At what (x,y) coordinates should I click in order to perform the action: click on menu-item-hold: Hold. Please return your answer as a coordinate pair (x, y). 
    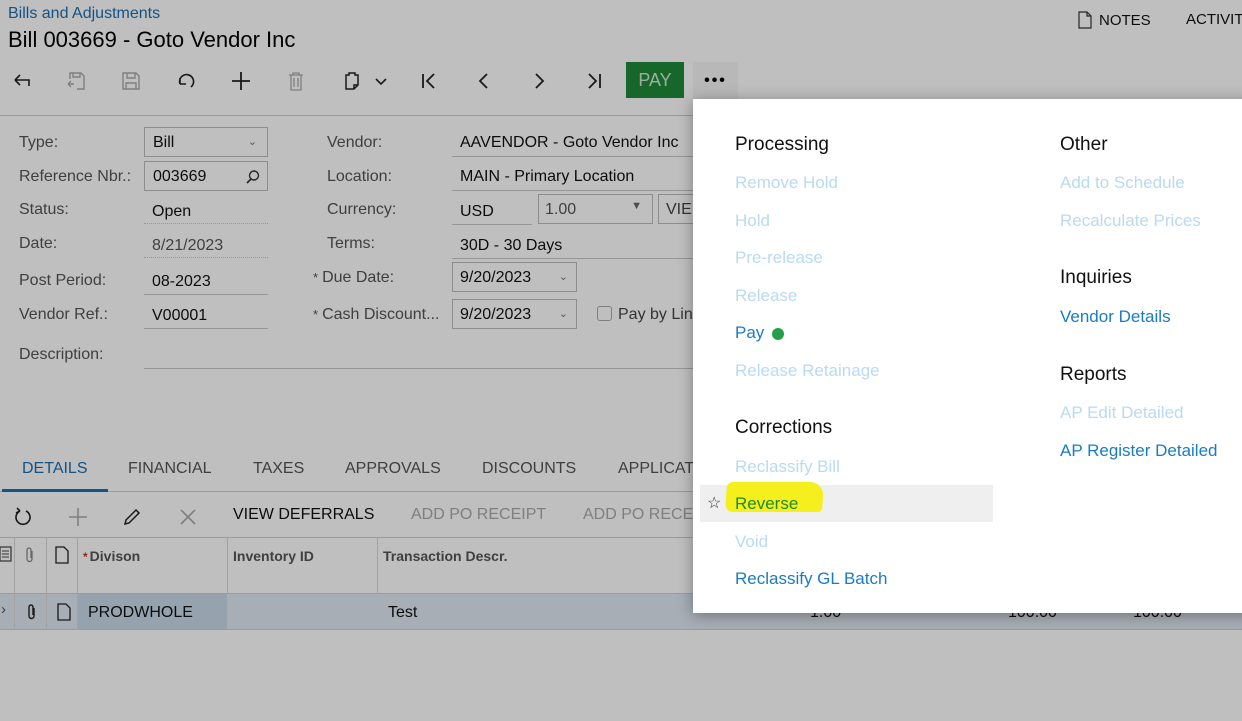
    Looking at the image, I should click on (752, 221).